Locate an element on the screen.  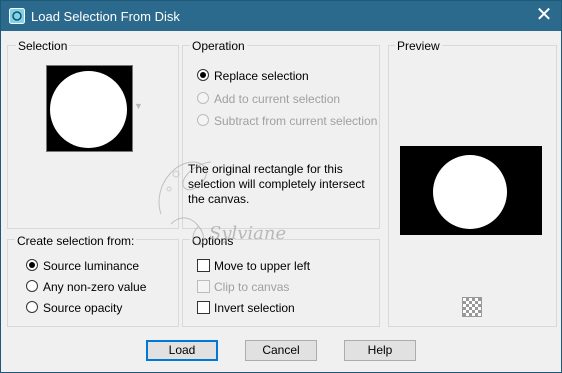
preview-circle-shape is located at coordinates (470, 192).